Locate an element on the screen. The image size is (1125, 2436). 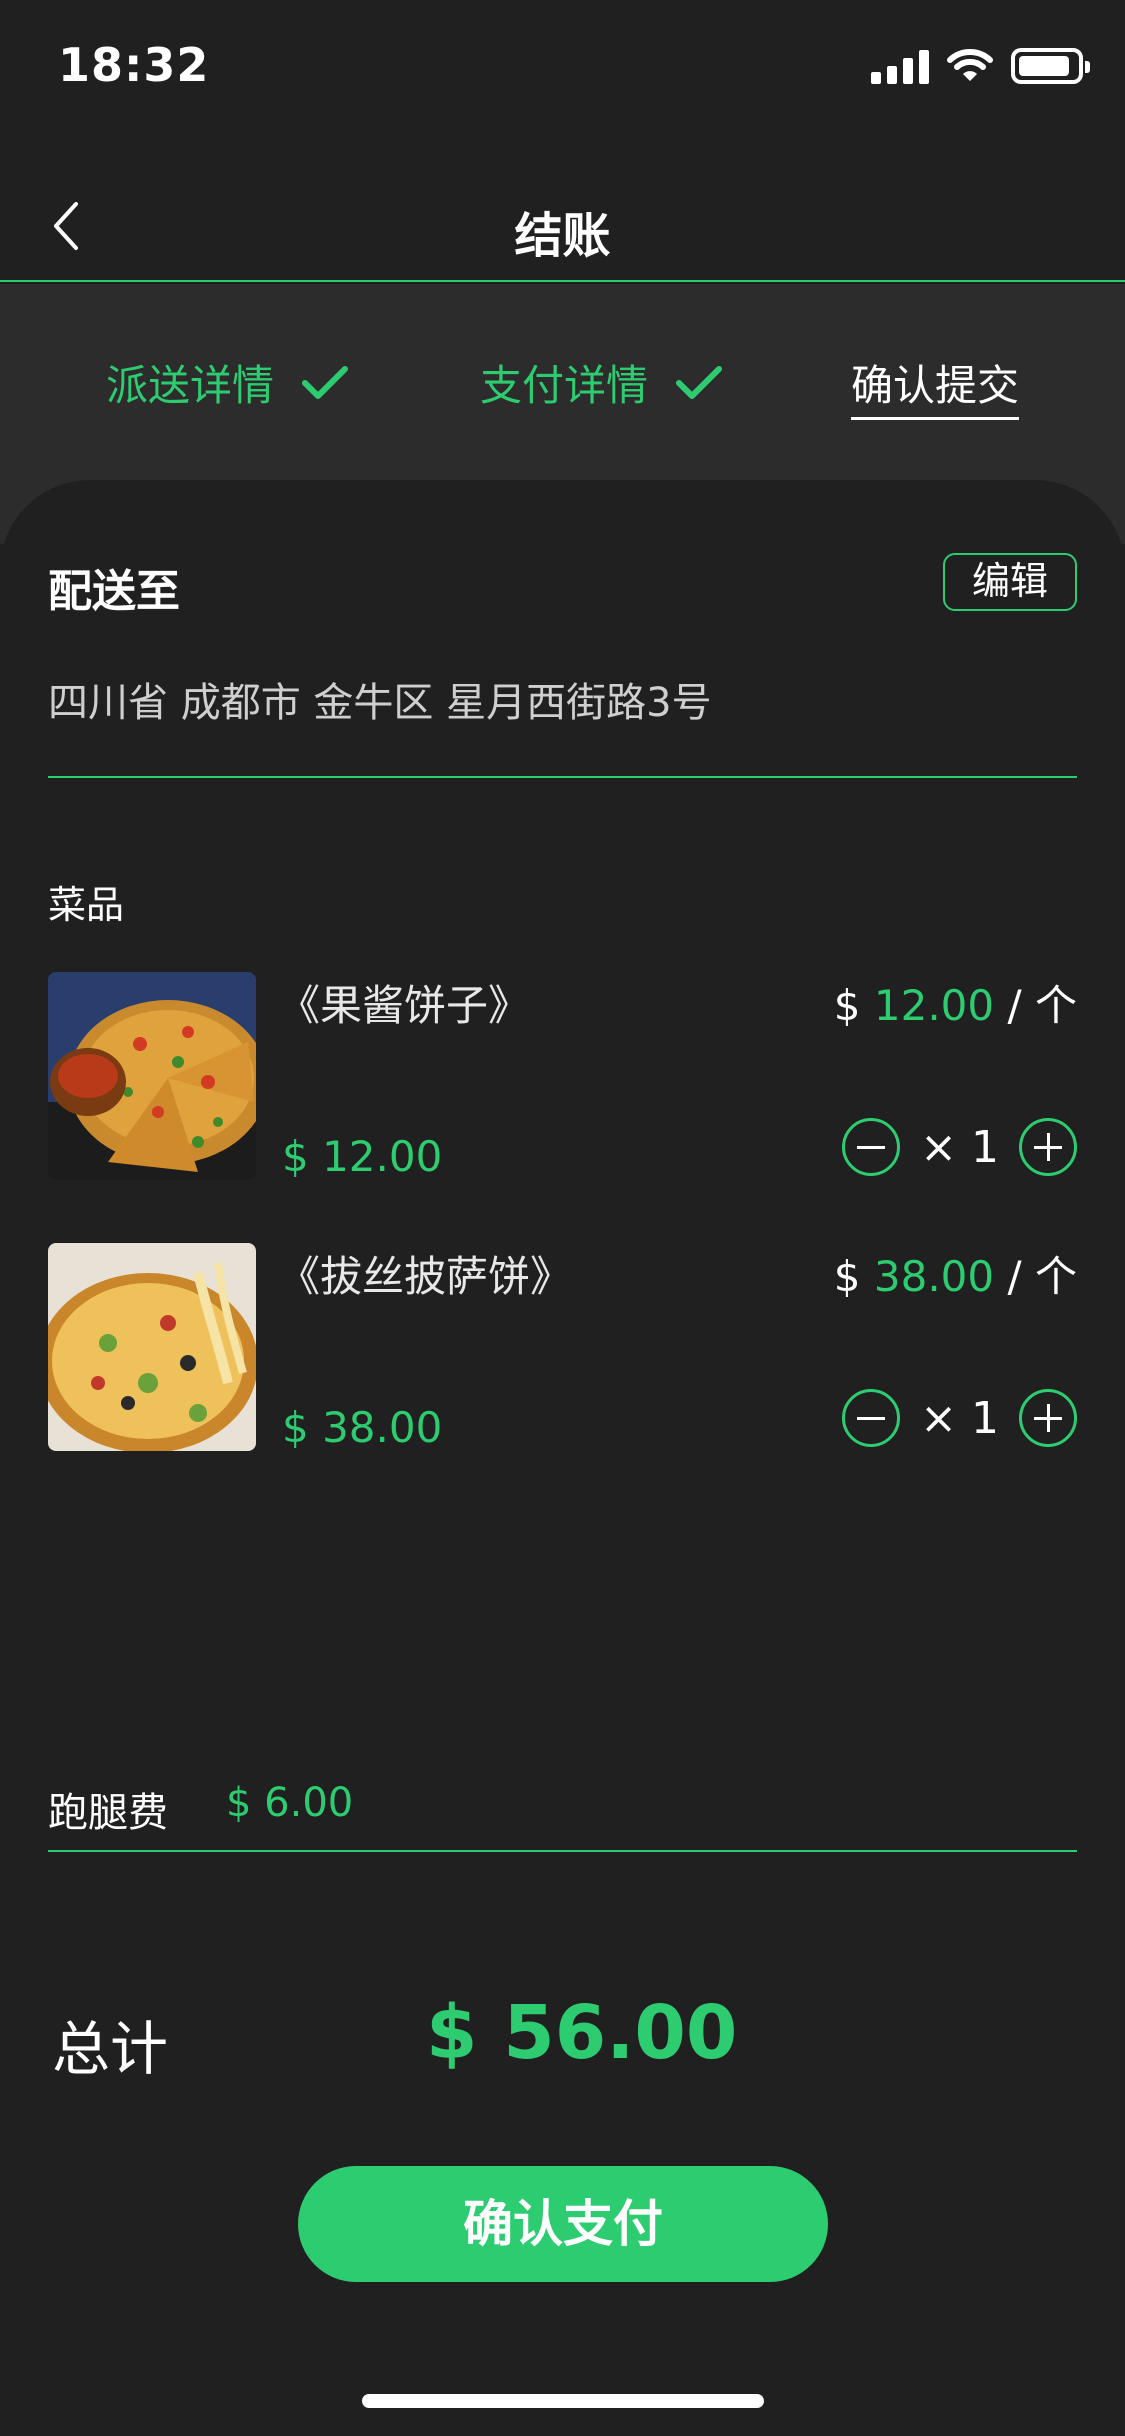
dishes-label: 菜品 is located at coordinates (86, 905).